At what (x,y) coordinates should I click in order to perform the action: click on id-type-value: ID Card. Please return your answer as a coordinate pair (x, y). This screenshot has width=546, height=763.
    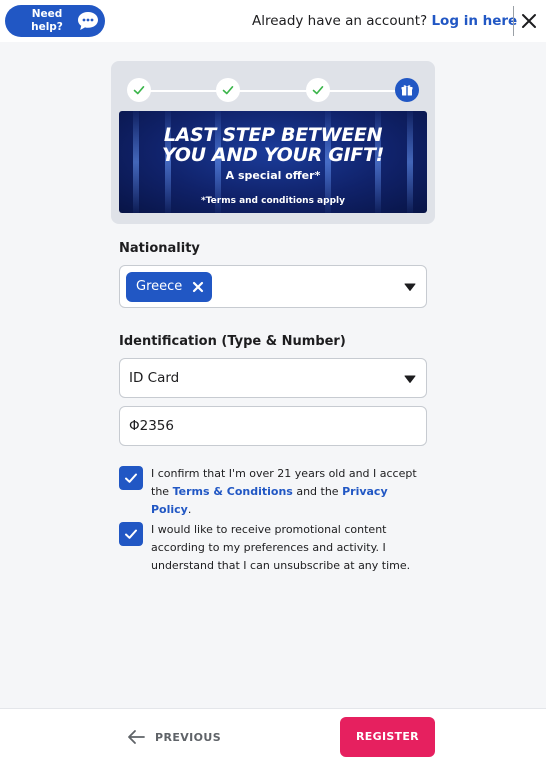
    Looking at the image, I should click on (154, 378).